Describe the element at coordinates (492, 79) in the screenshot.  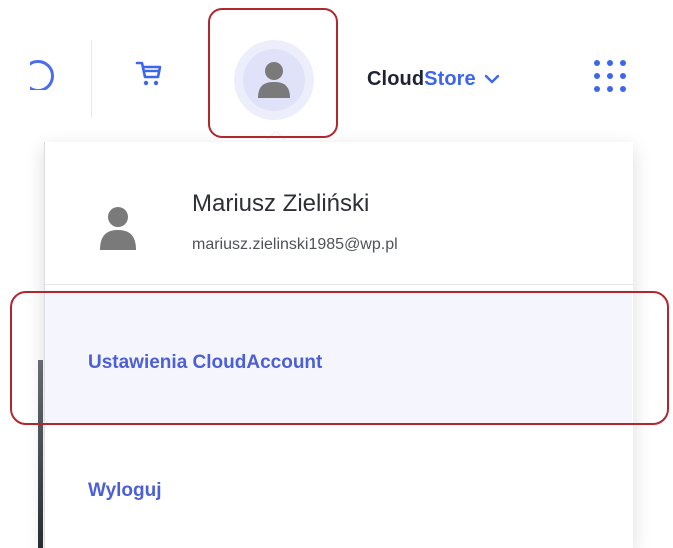
I see `chevron-down-icon` at that location.